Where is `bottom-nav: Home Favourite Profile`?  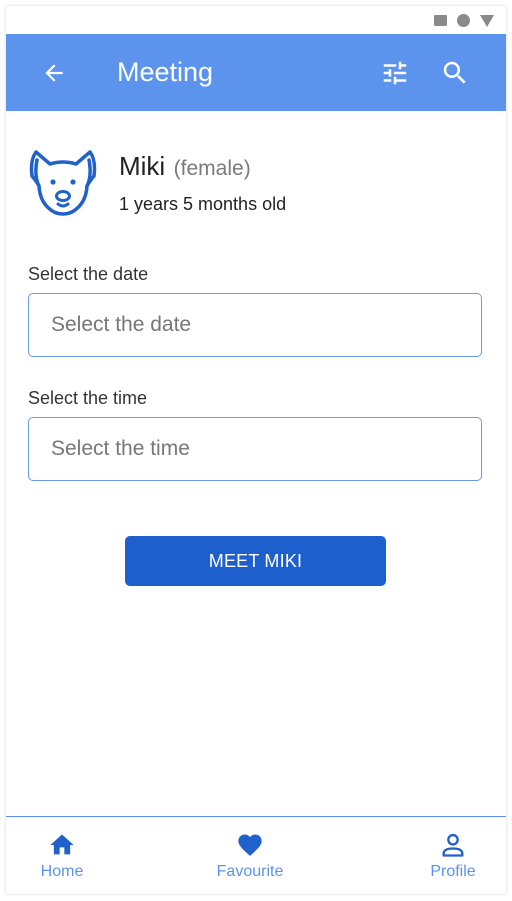
bottom-nav: Home Favourite Profile is located at coordinates (256, 855).